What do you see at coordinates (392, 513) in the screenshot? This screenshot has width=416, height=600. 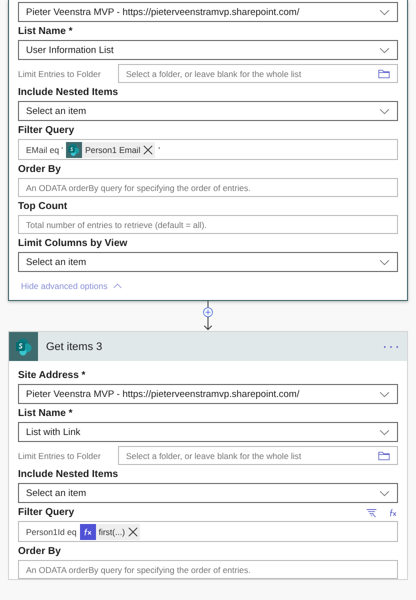 I see `expression-icon` at bounding box center [392, 513].